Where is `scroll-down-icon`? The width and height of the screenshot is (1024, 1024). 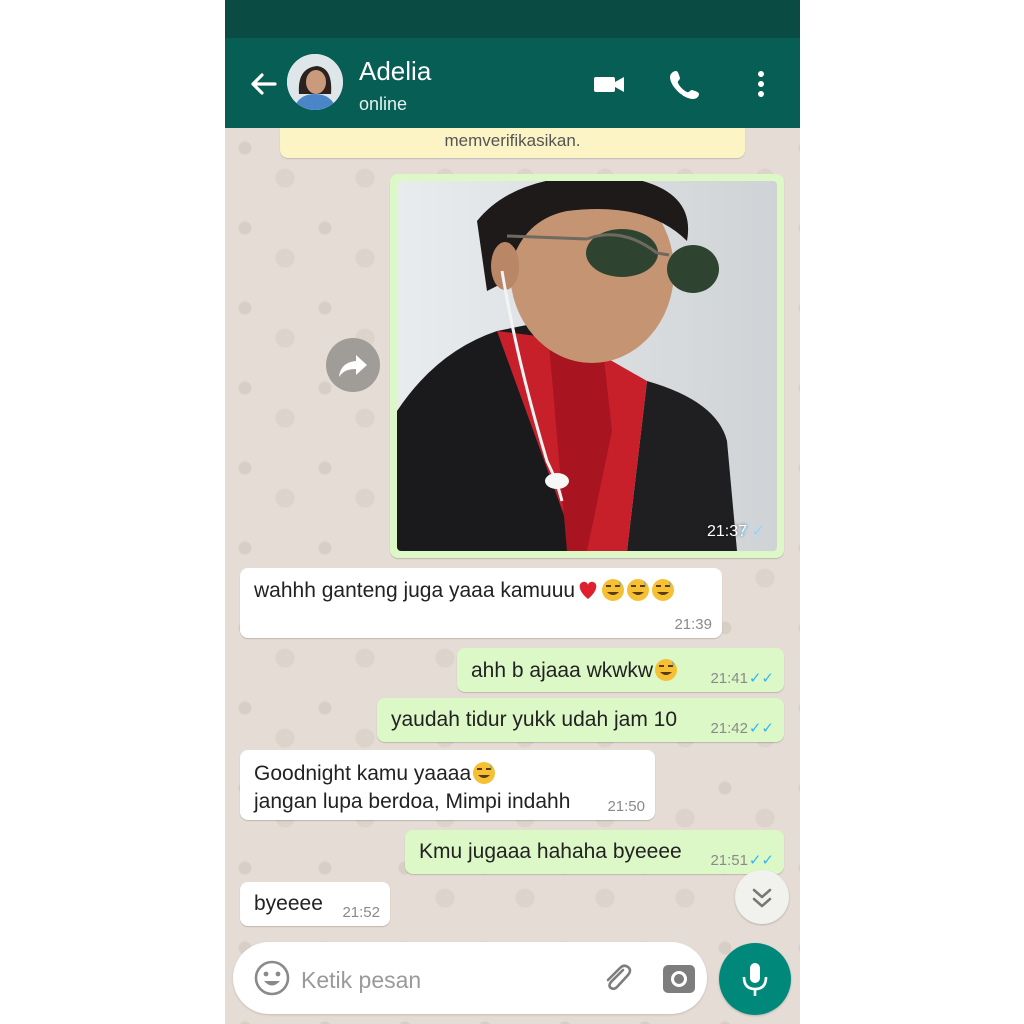 scroll-down-icon is located at coordinates (762, 897).